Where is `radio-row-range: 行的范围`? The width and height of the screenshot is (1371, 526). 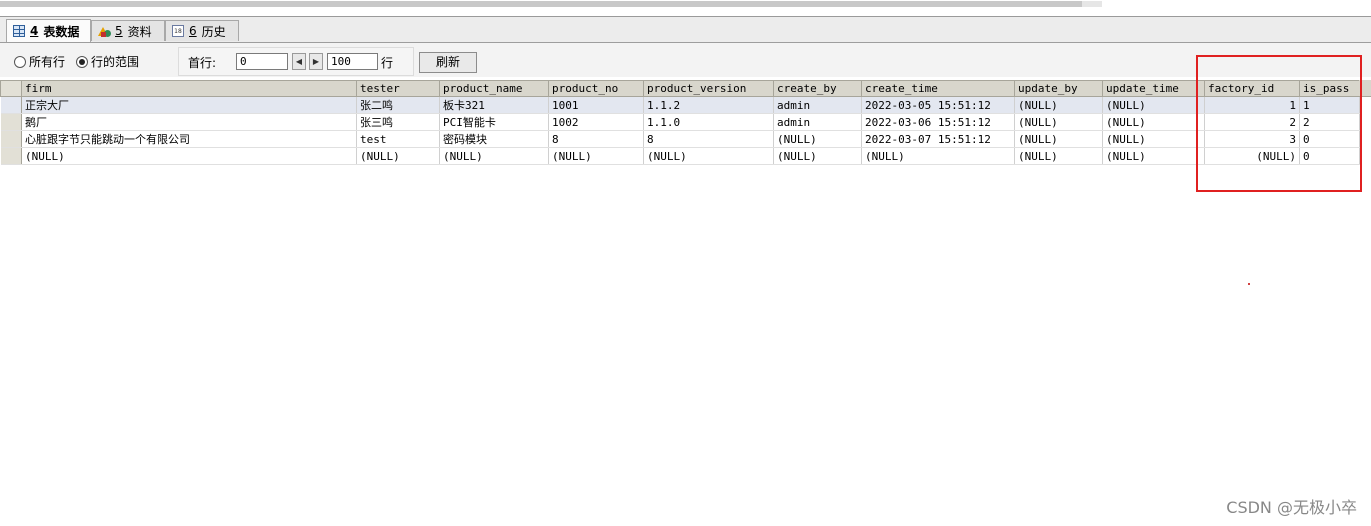
radio-row-range: 行的范围 is located at coordinates (107, 61).